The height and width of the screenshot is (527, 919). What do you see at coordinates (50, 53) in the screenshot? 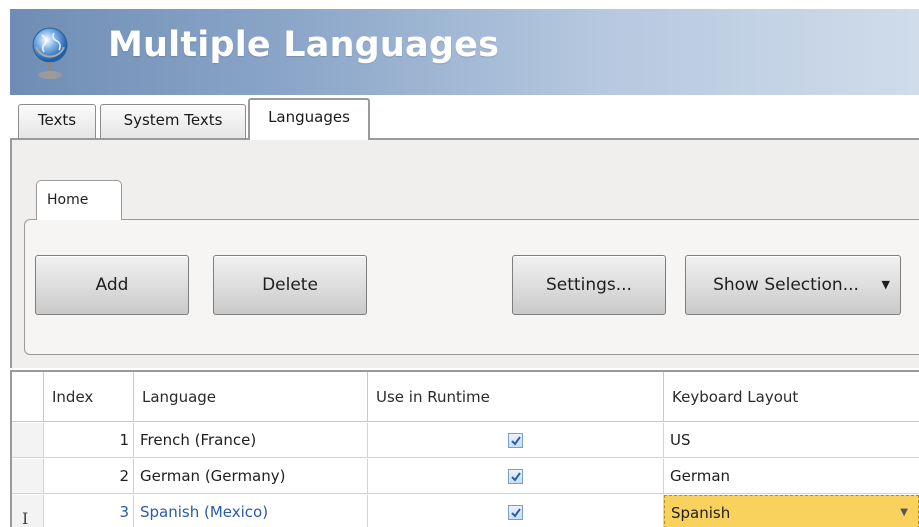
I see `globe-icon` at bounding box center [50, 53].